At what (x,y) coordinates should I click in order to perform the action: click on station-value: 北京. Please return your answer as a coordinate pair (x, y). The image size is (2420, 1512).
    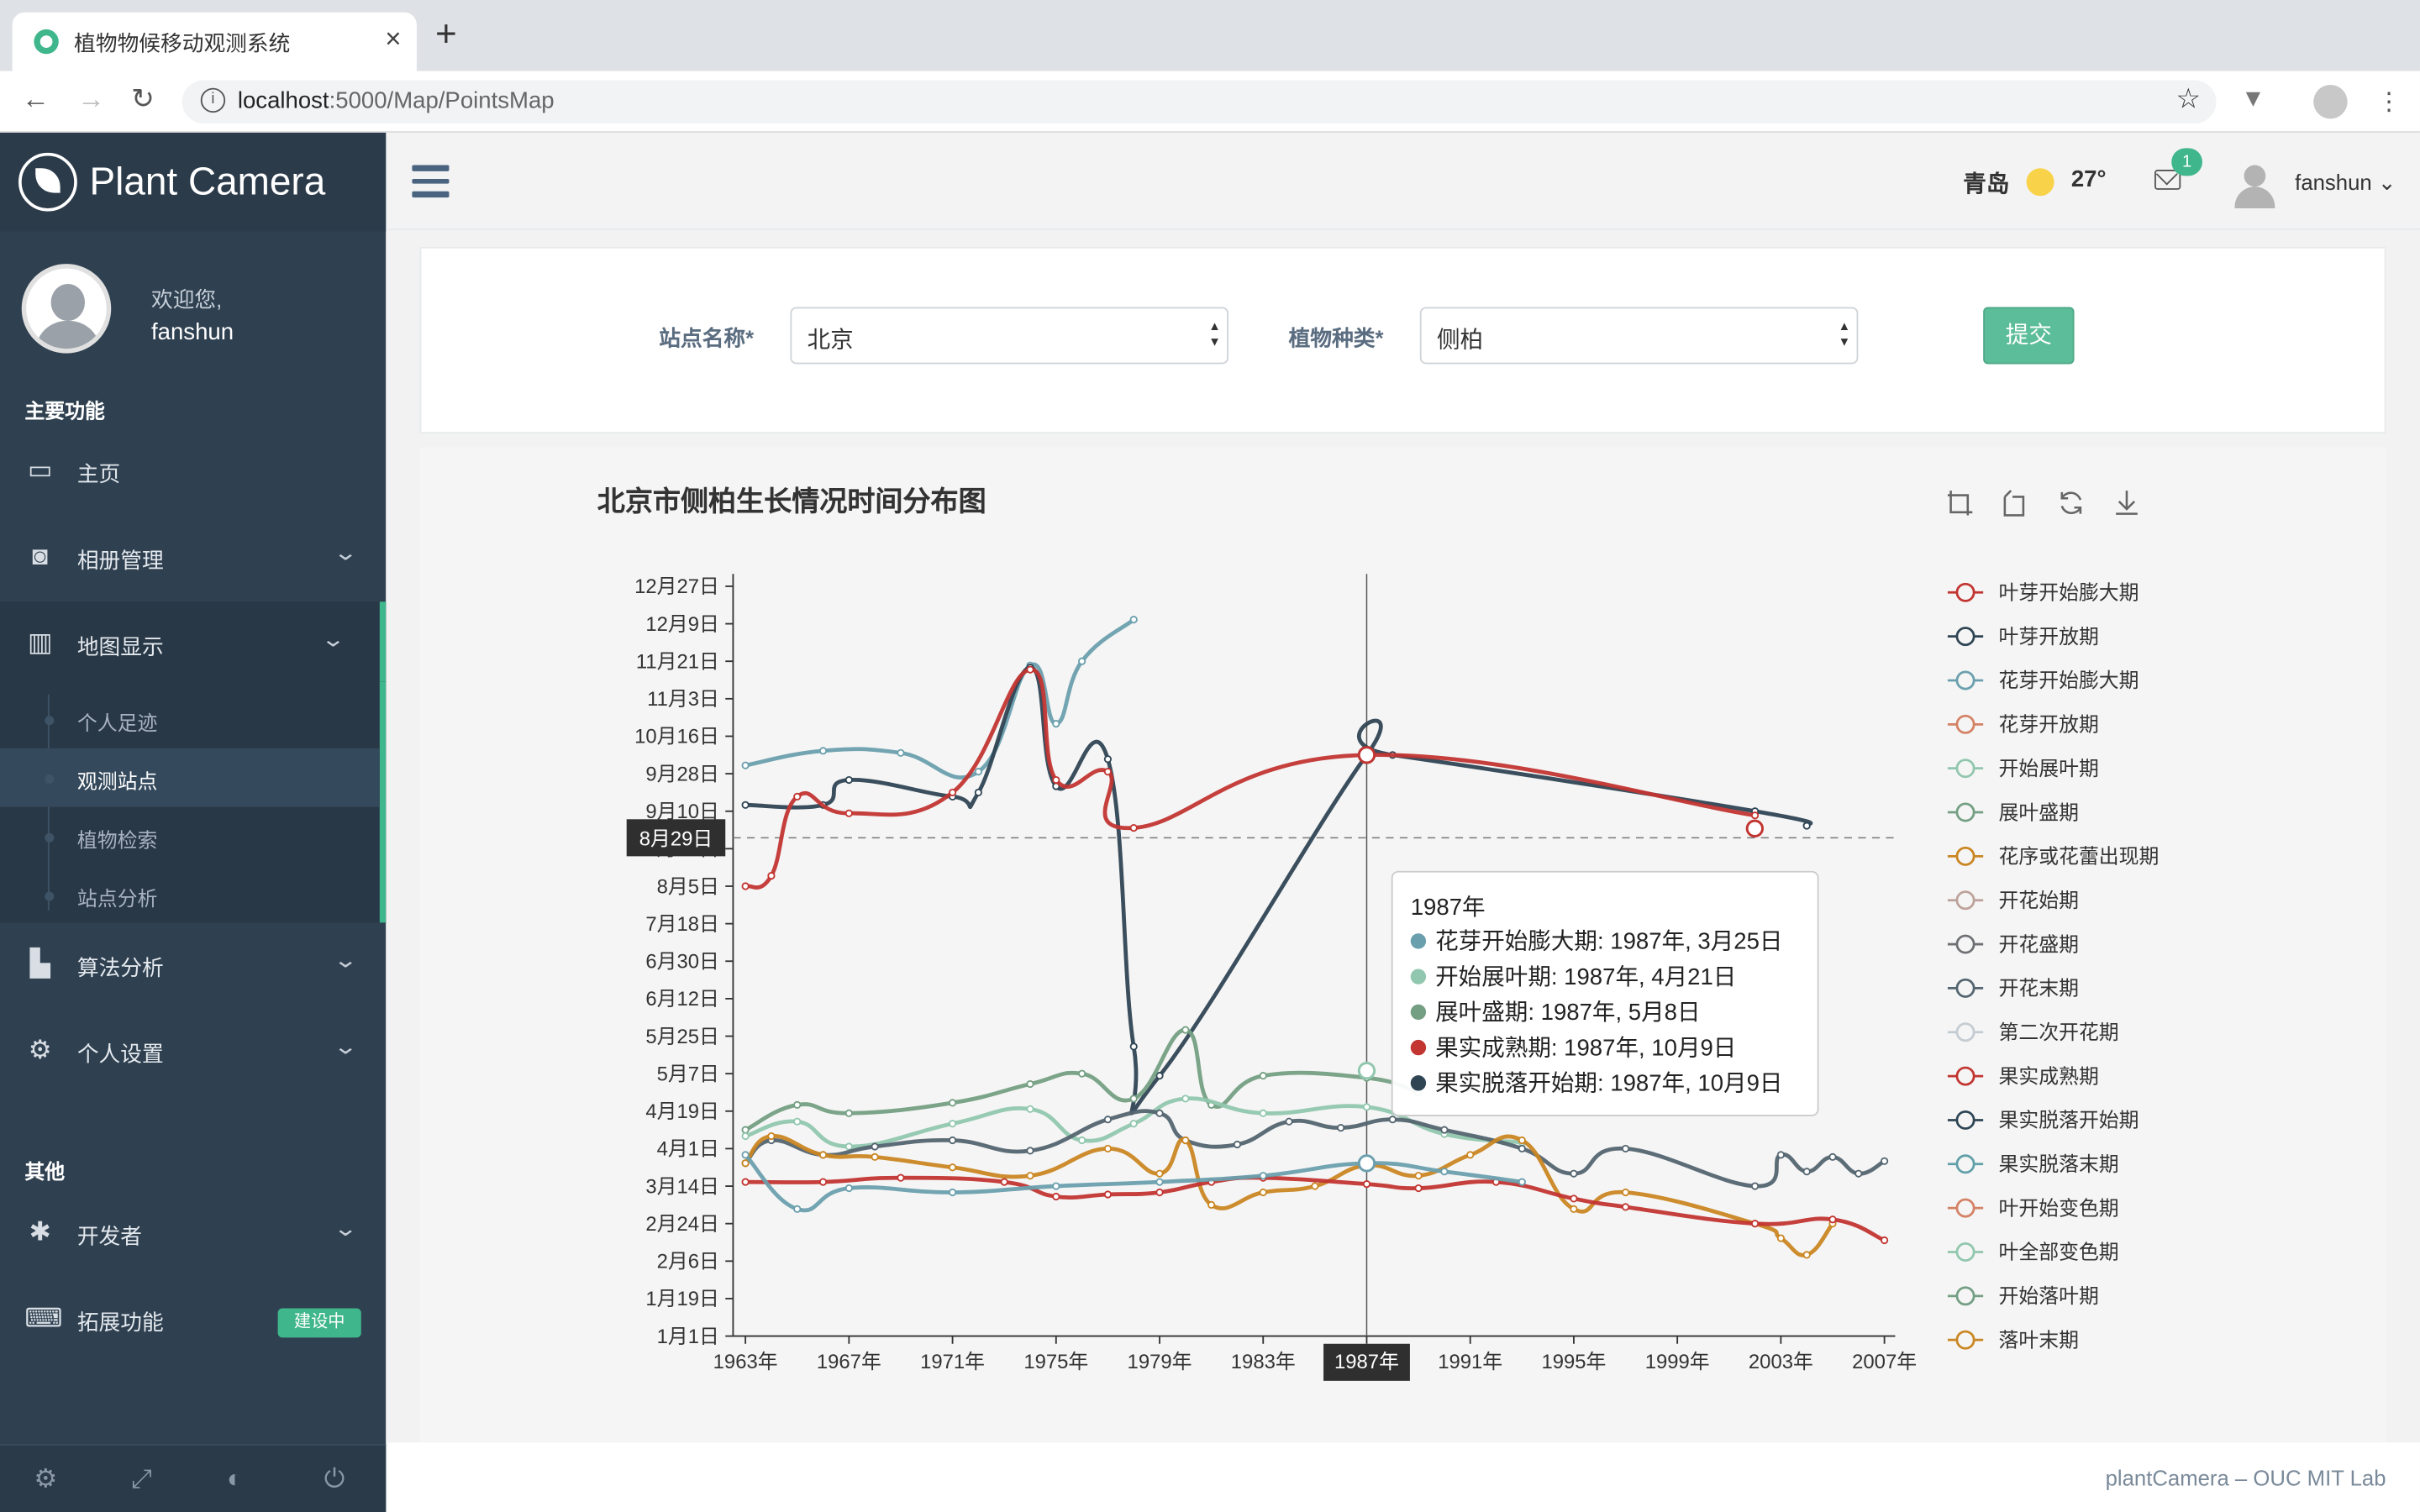
    Looking at the image, I should click on (830, 340).